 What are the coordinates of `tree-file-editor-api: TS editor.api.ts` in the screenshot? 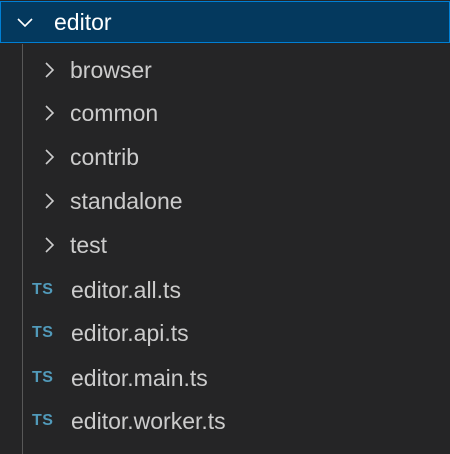 It's located at (225, 333).